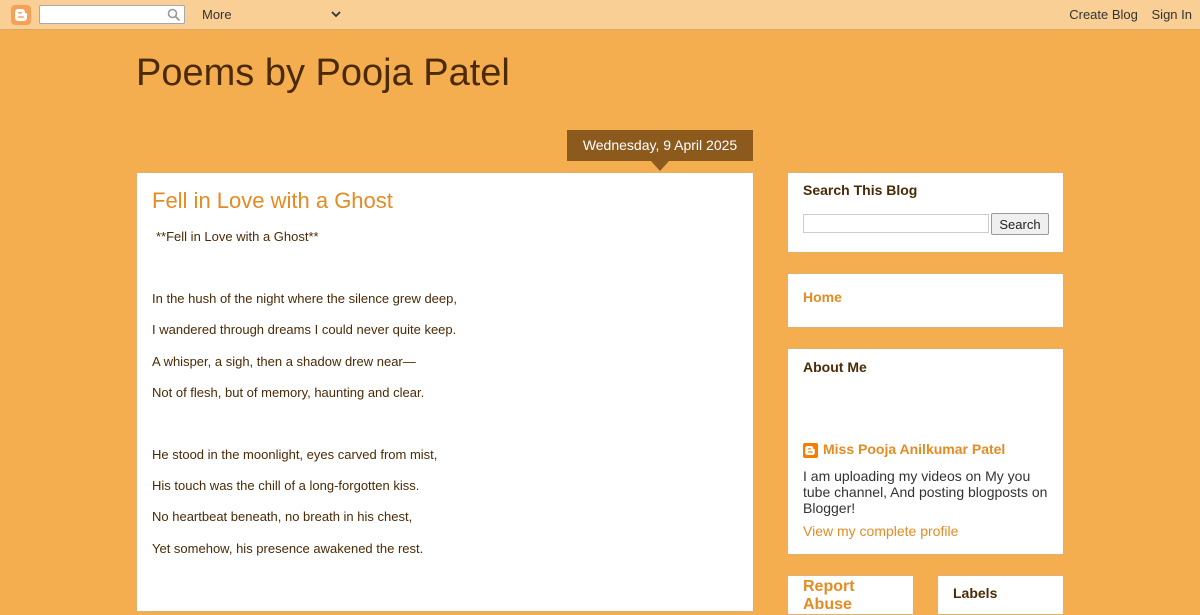  Describe the element at coordinates (1172, 14) in the screenshot. I see `sign-in-link: Sign In` at that location.